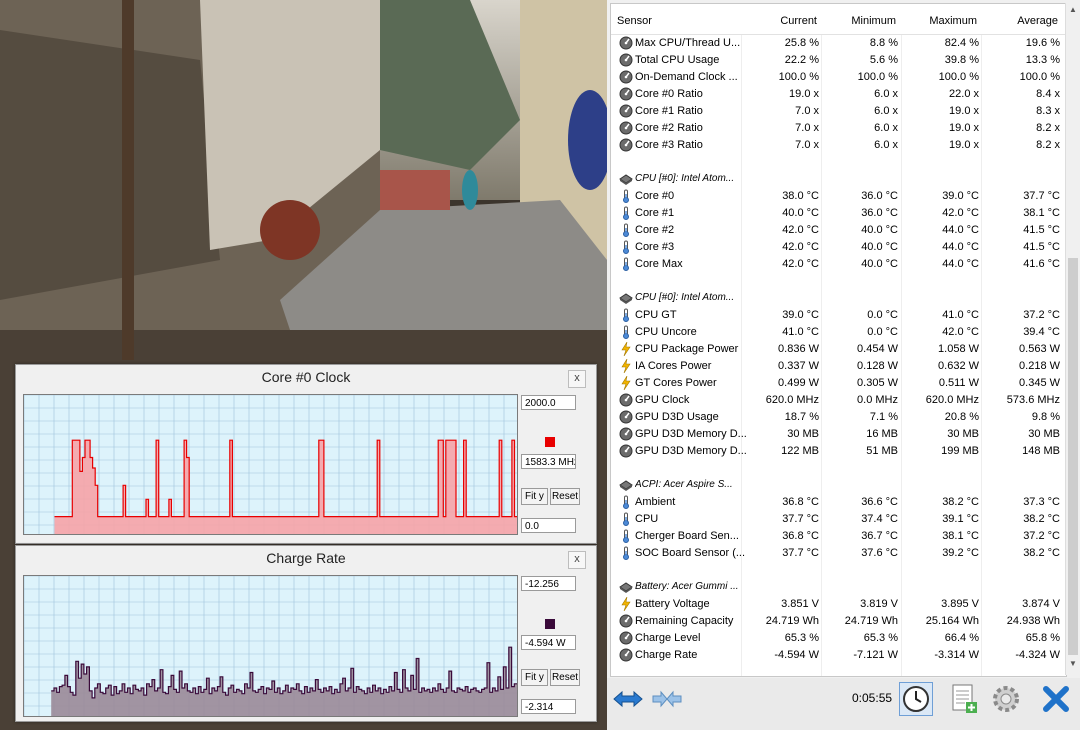 The width and height of the screenshot is (1080, 730). Describe the element at coordinates (628, 699) in the screenshot. I see `expand-arrows-icon` at that location.